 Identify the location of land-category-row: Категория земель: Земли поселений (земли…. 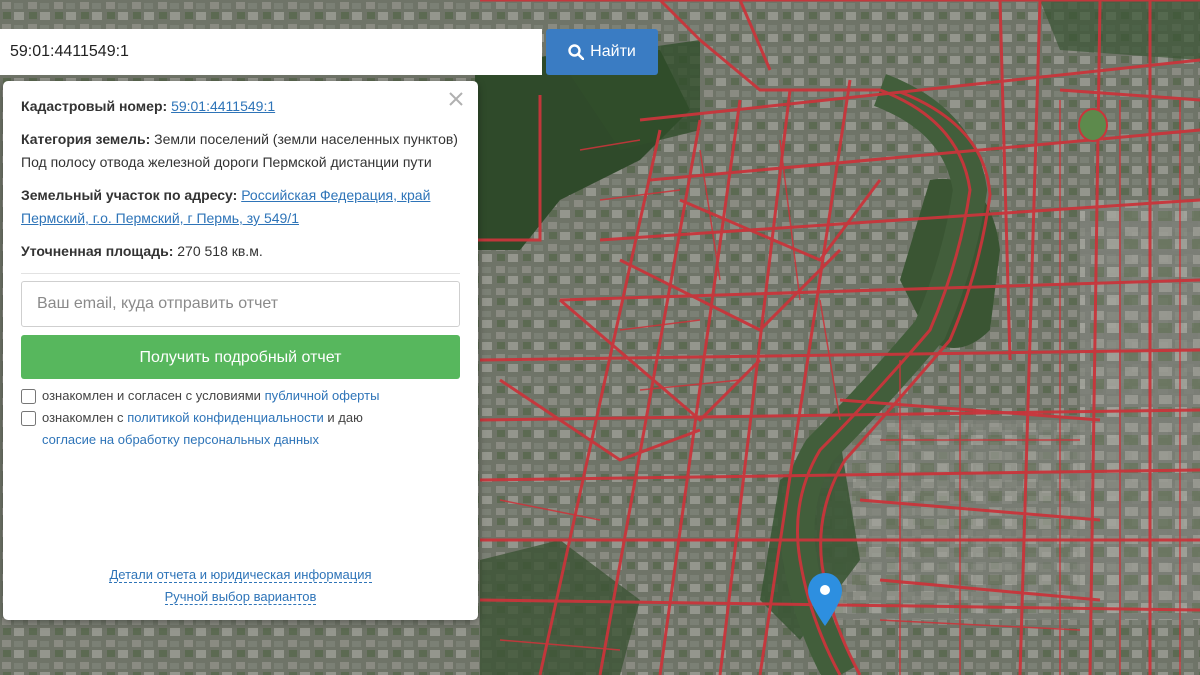
(240, 151).